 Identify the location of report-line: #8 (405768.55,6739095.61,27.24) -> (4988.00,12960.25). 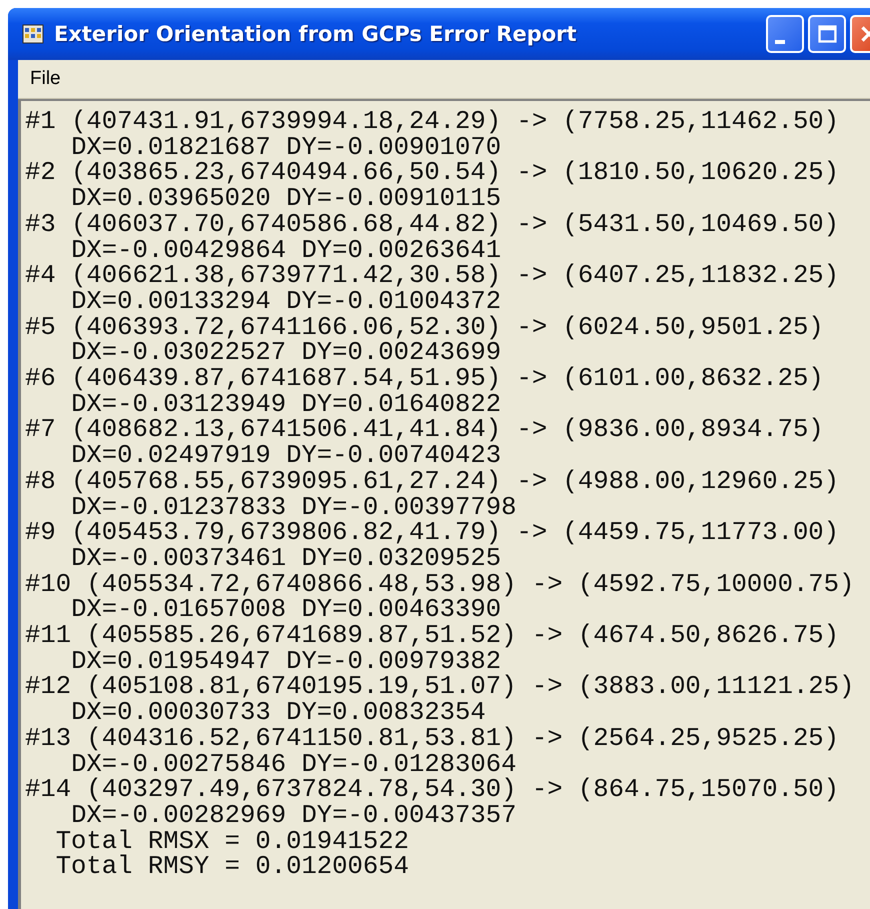
(432, 481).